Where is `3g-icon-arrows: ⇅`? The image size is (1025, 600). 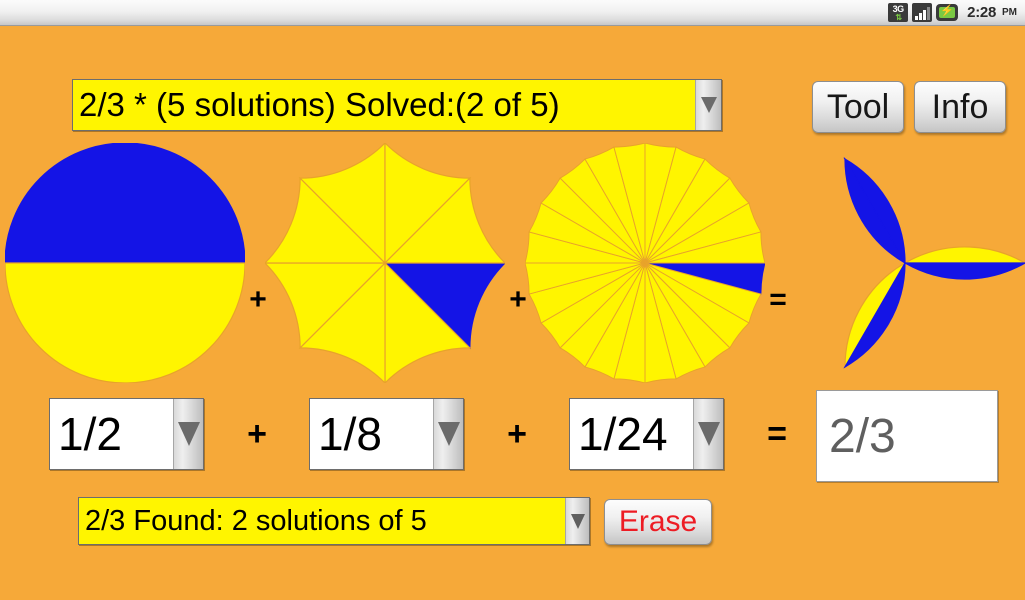
3g-icon-arrows: ⇅ is located at coordinates (898, 17).